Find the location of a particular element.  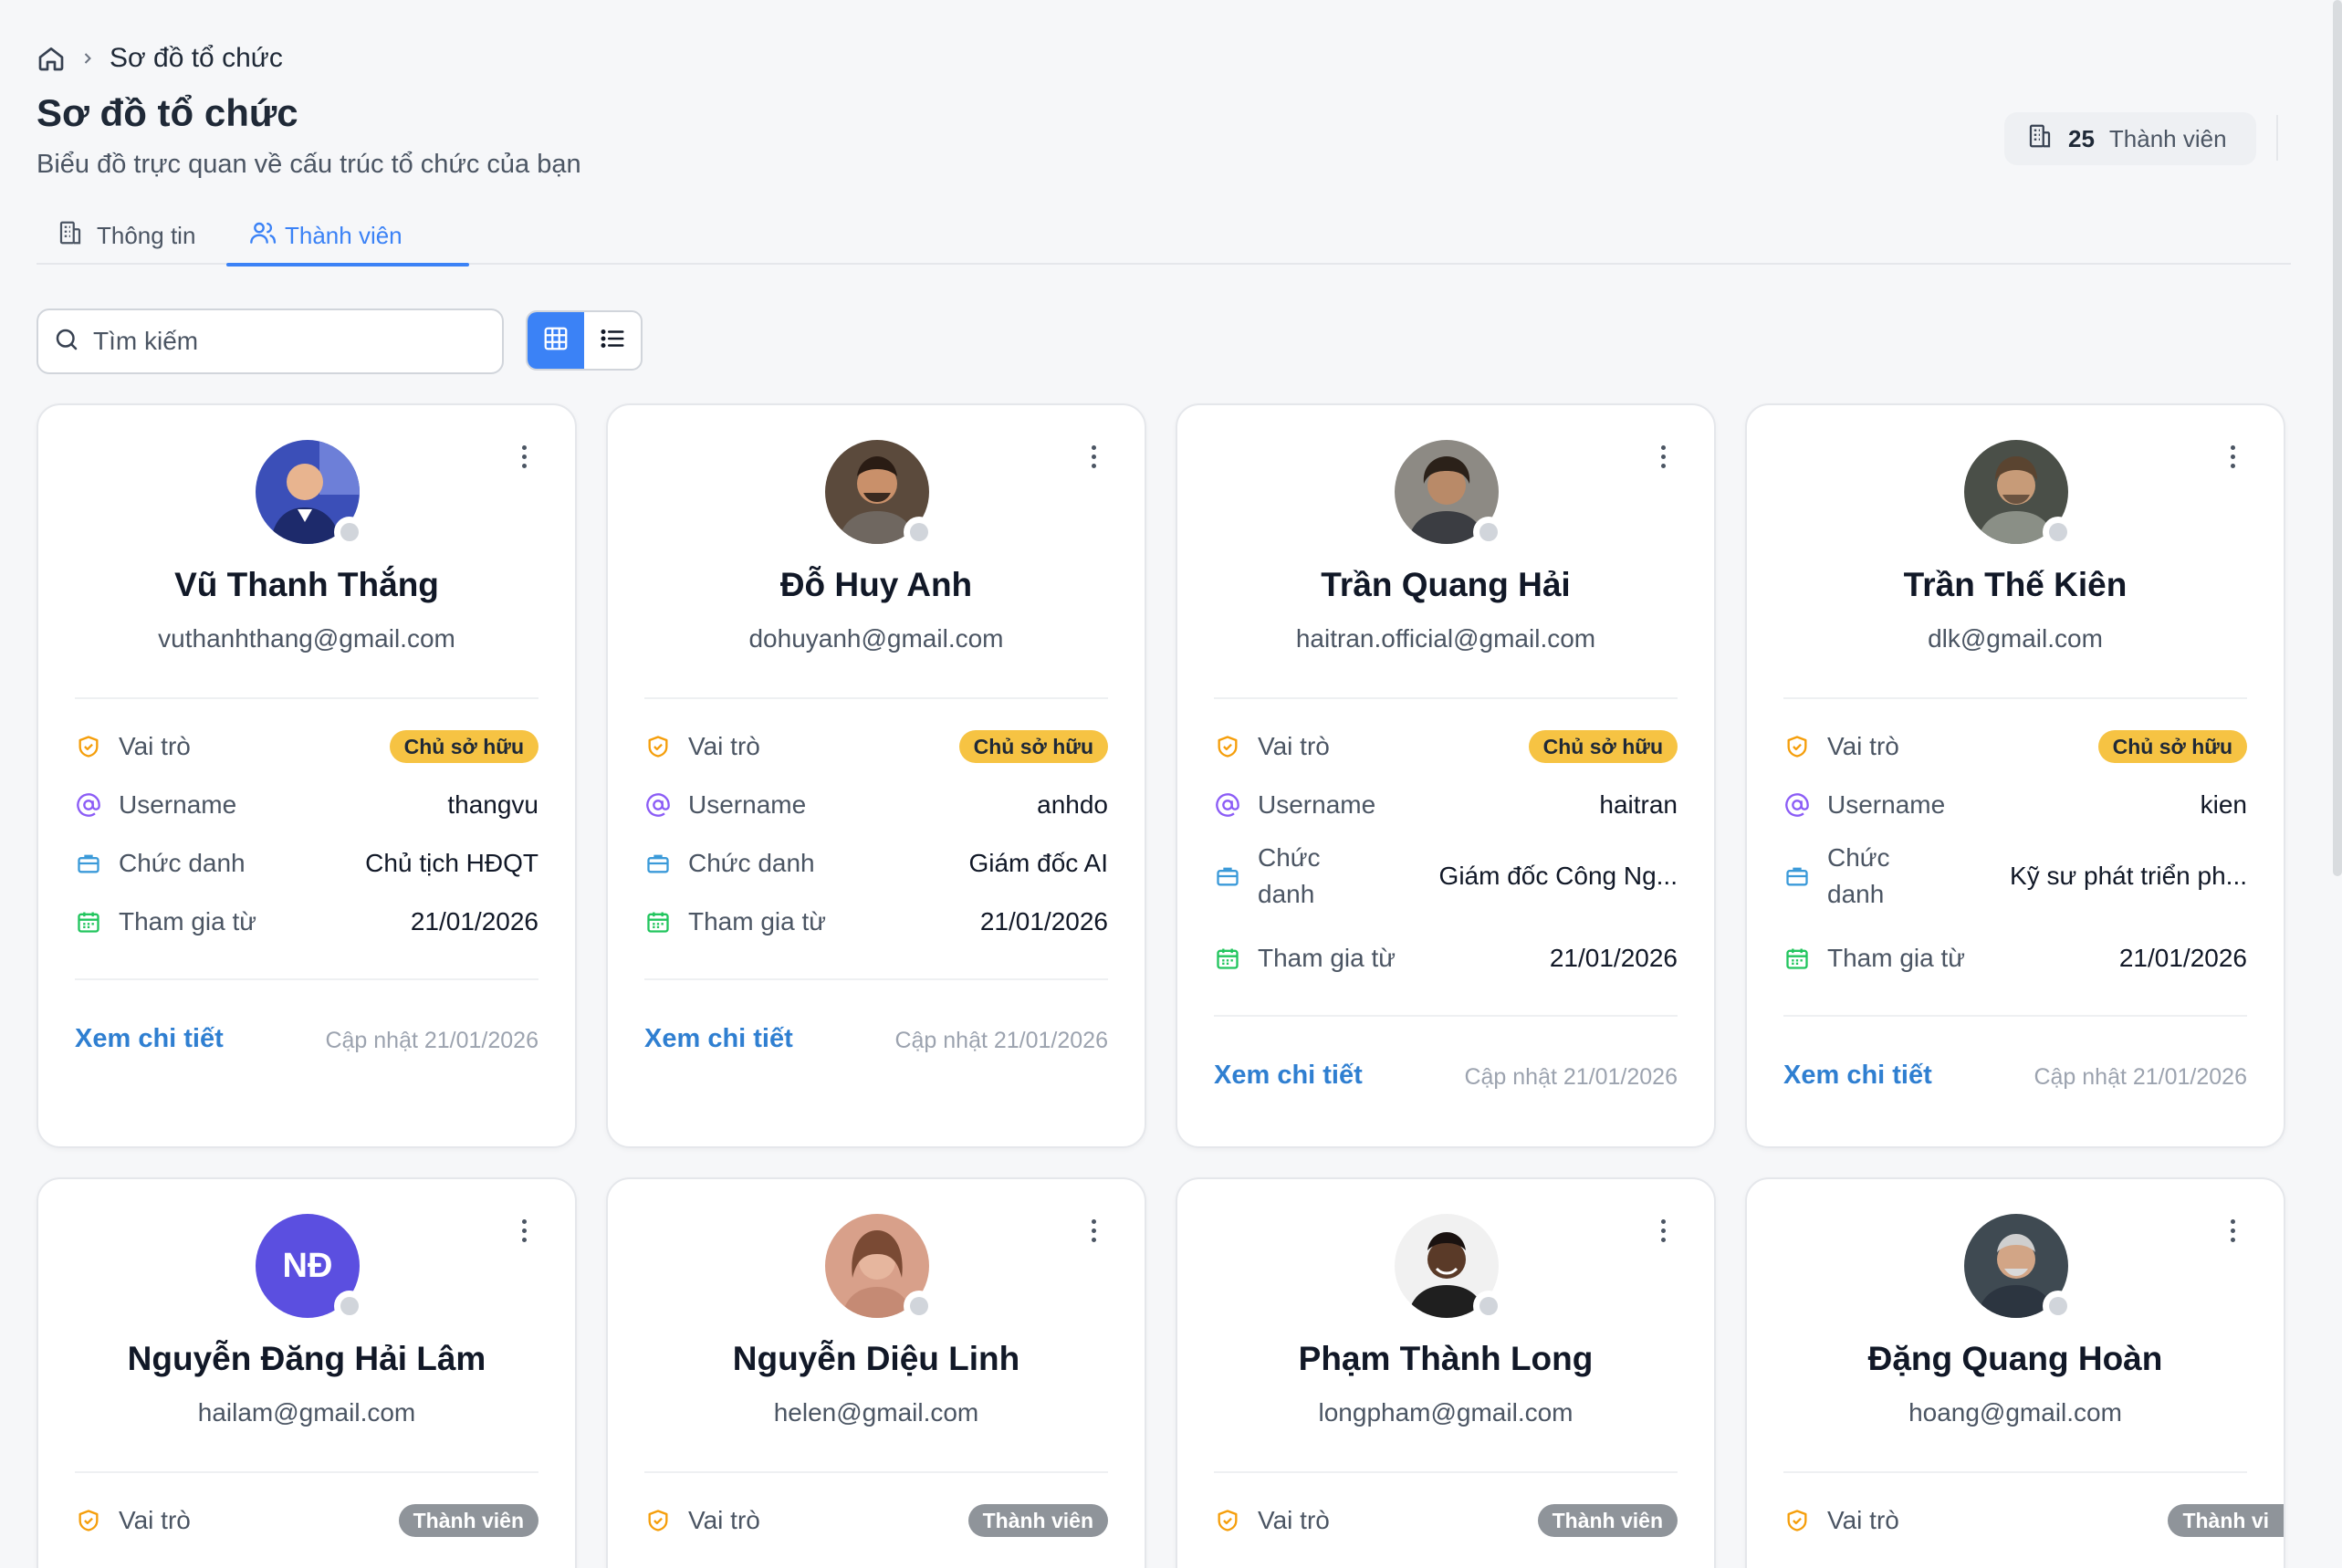

username-row: Username kien is located at coordinates (2015, 805).